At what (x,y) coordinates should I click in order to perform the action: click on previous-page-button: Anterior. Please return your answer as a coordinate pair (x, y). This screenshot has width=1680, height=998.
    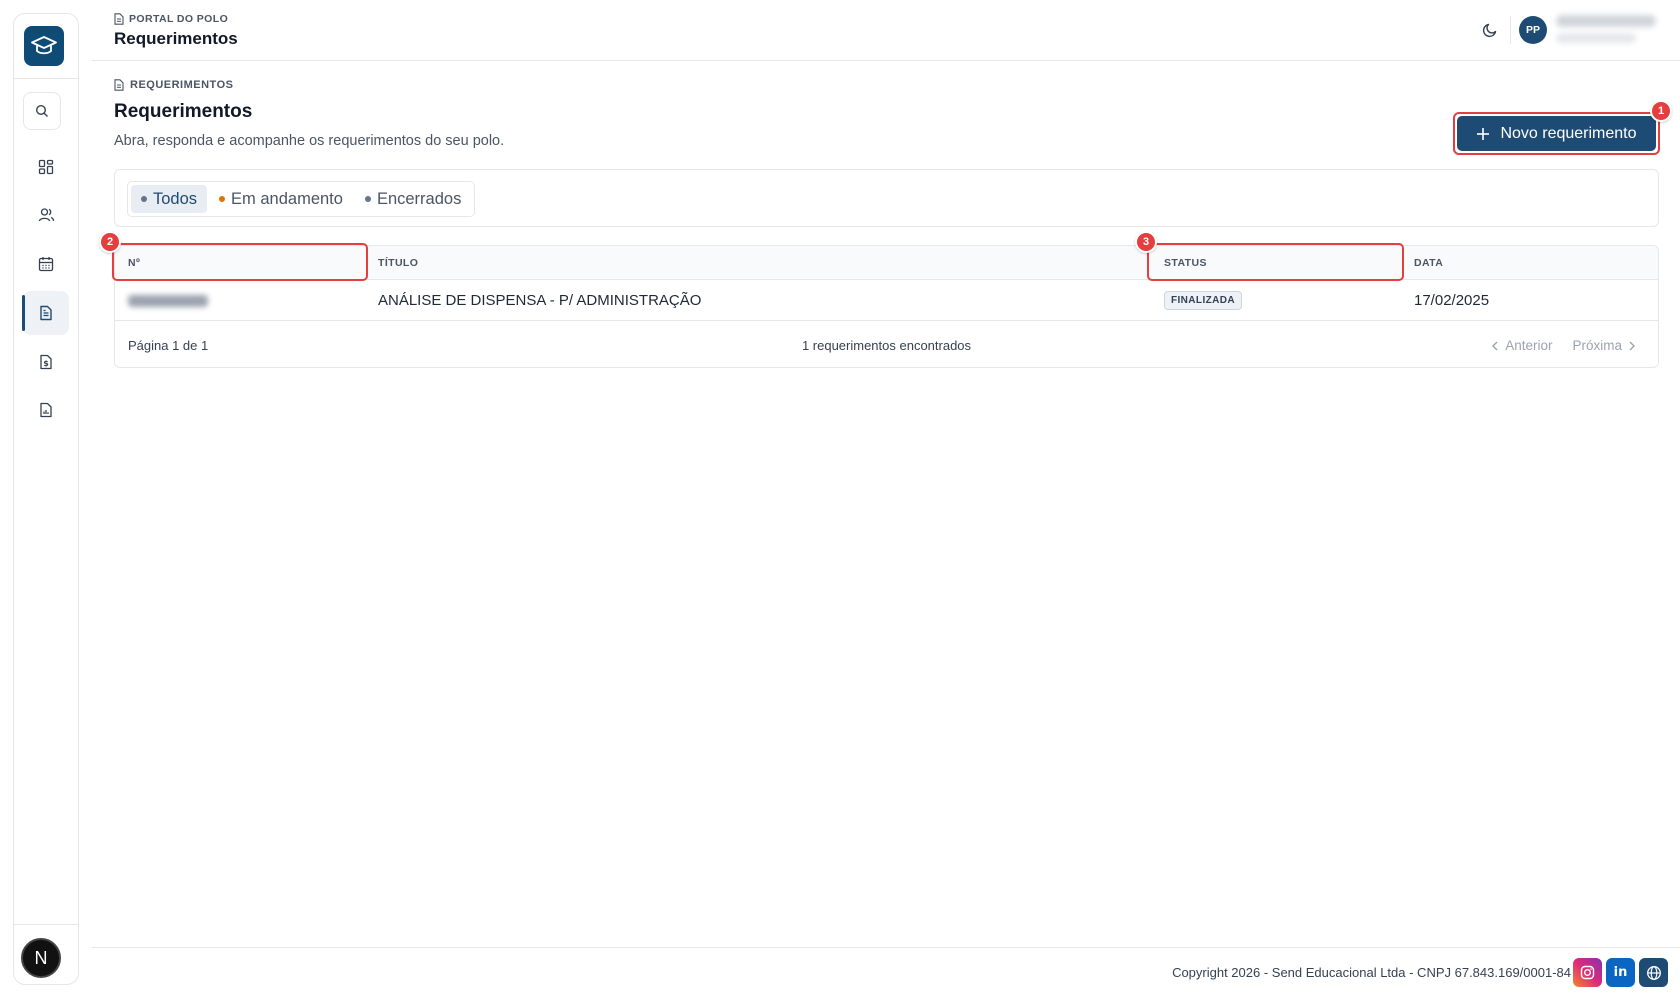
    Looking at the image, I should click on (1521, 345).